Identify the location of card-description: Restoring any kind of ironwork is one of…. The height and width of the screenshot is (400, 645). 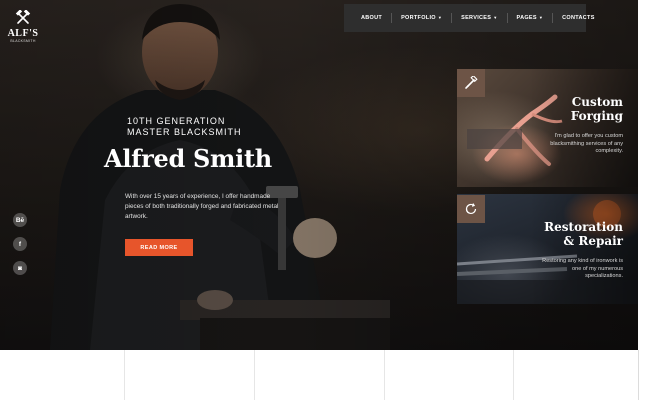
(582, 268).